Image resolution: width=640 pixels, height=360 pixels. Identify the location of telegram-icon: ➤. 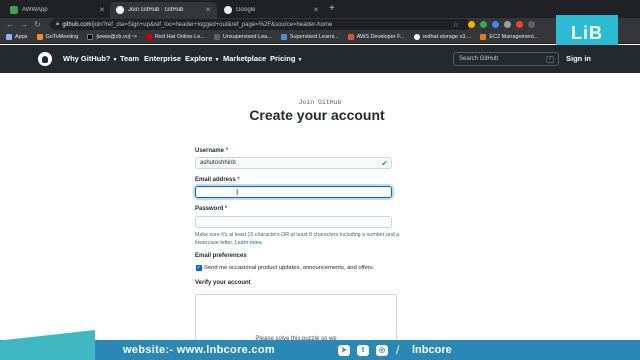
(344, 350).